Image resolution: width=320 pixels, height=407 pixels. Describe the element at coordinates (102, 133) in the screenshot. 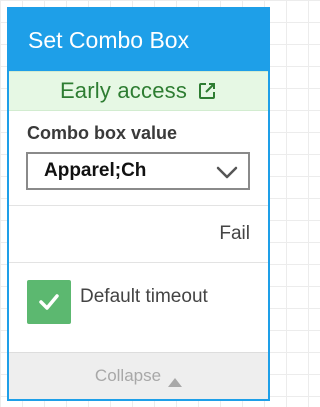

I see `combo-box-value-label: Combo box value` at that location.